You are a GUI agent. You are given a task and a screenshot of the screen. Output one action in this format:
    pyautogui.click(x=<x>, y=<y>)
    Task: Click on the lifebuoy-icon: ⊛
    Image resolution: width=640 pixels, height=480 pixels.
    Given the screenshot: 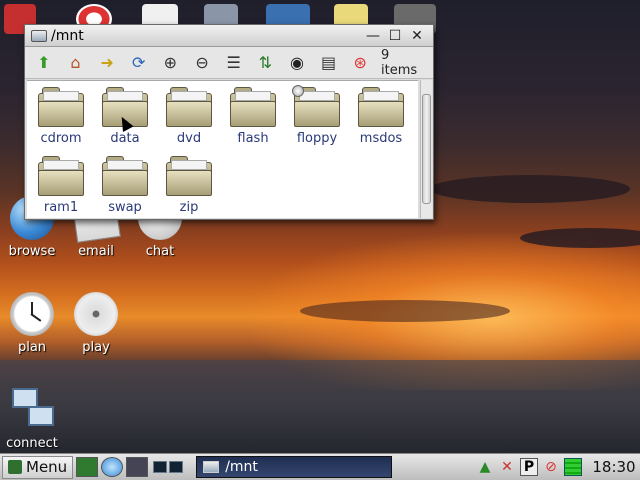 What is the action you would take?
    pyautogui.click(x=360, y=63)
    